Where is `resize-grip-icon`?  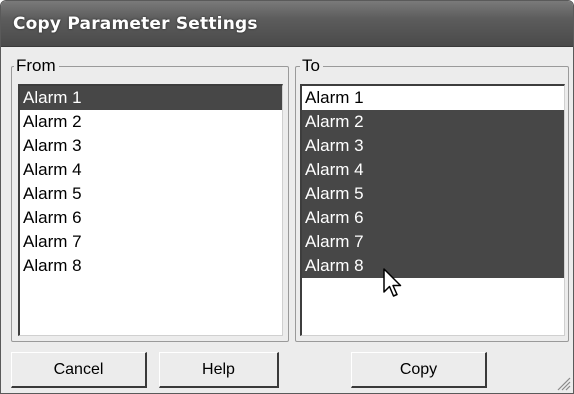
resize-grip-icon is located at coordinates (563, 383).